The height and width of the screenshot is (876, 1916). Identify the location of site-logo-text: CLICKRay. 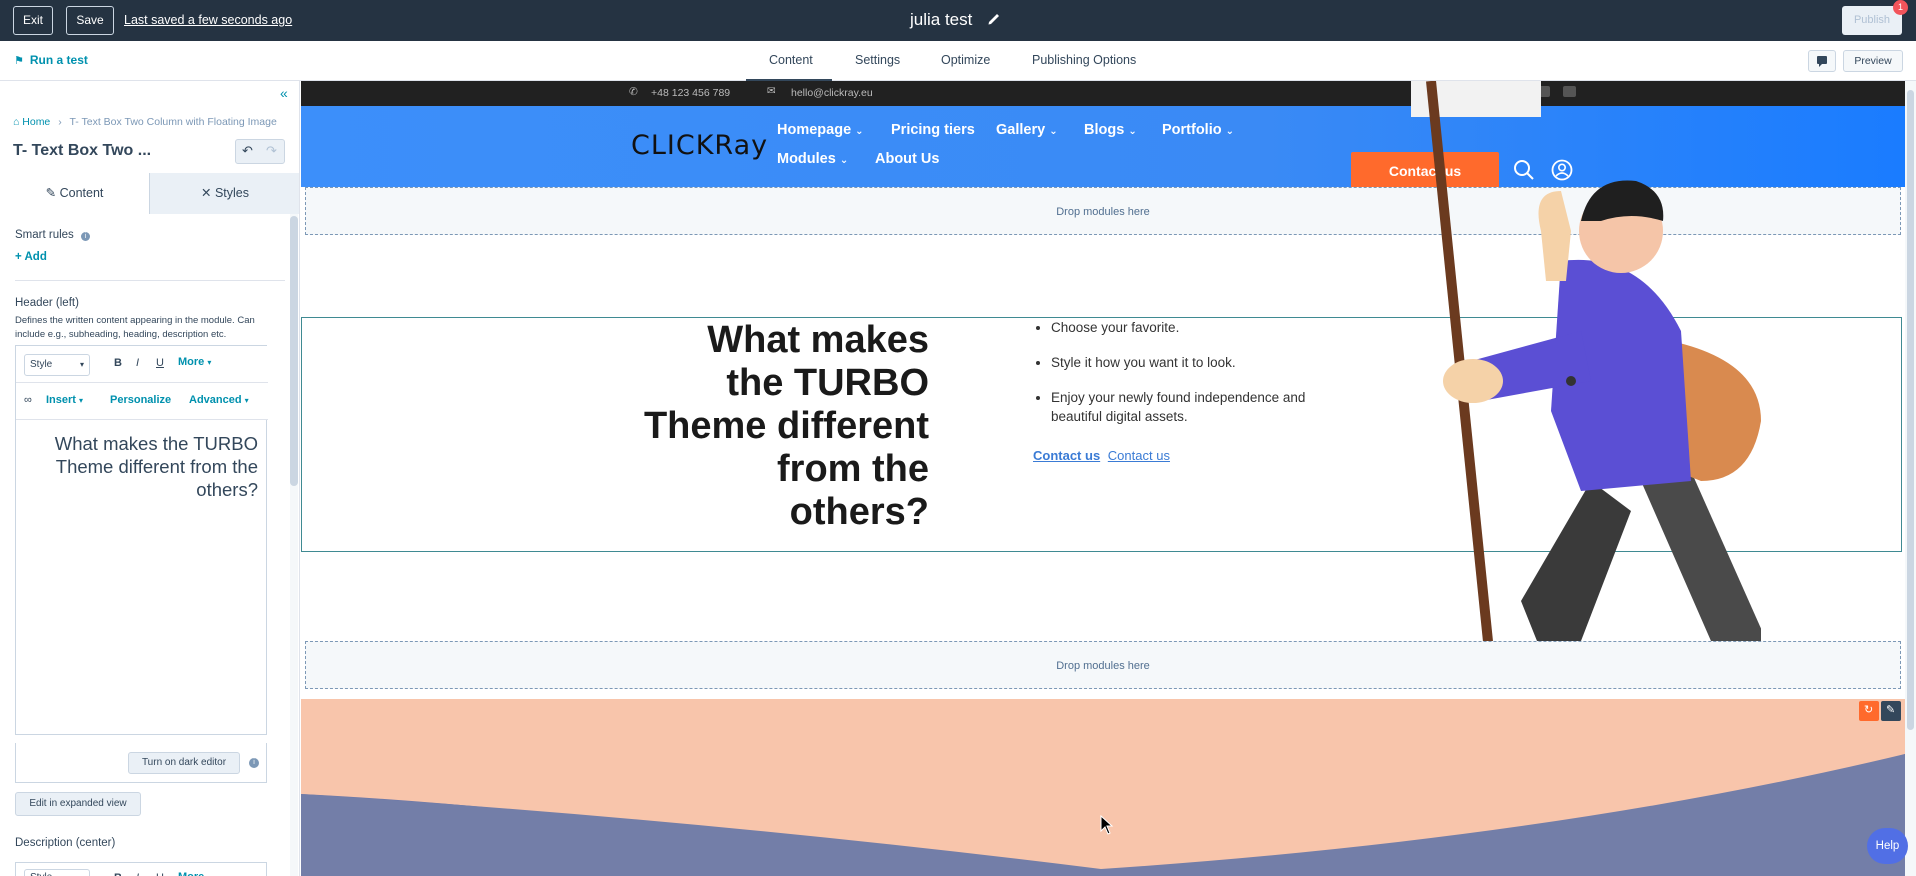
(700, 145).